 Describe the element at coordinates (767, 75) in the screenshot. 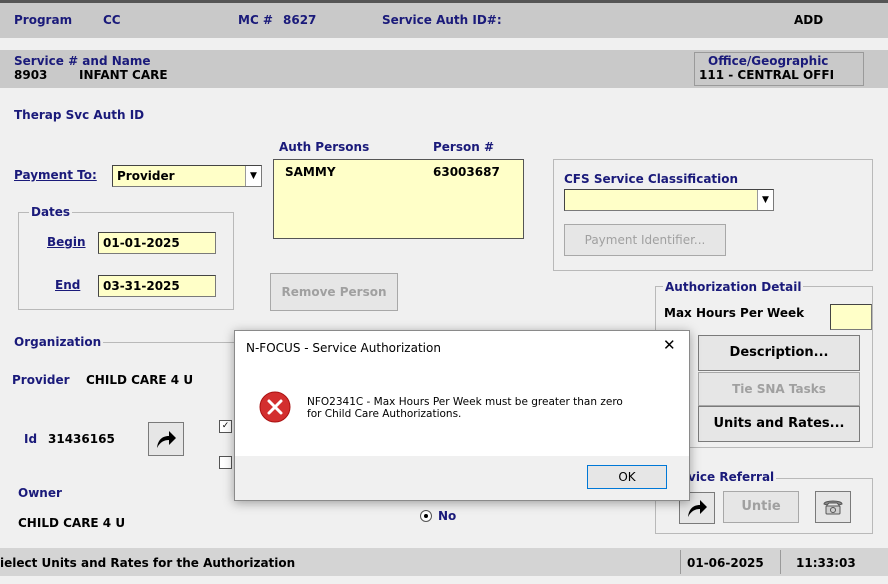

I see `office-value: 111 - CENTRAL OFFI` at that location.